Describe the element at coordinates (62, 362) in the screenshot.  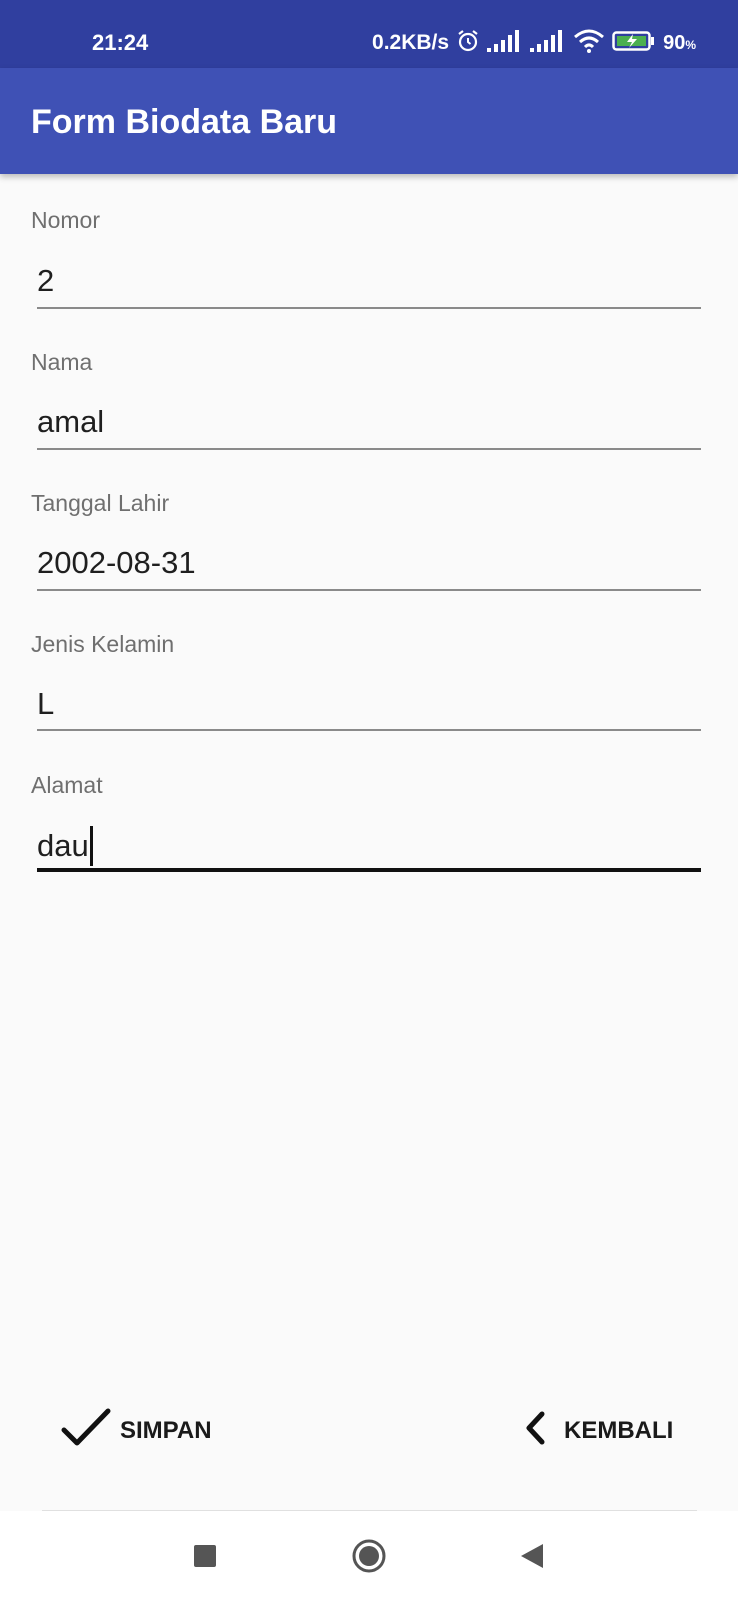
I see `nama-label: Nama` at that location.